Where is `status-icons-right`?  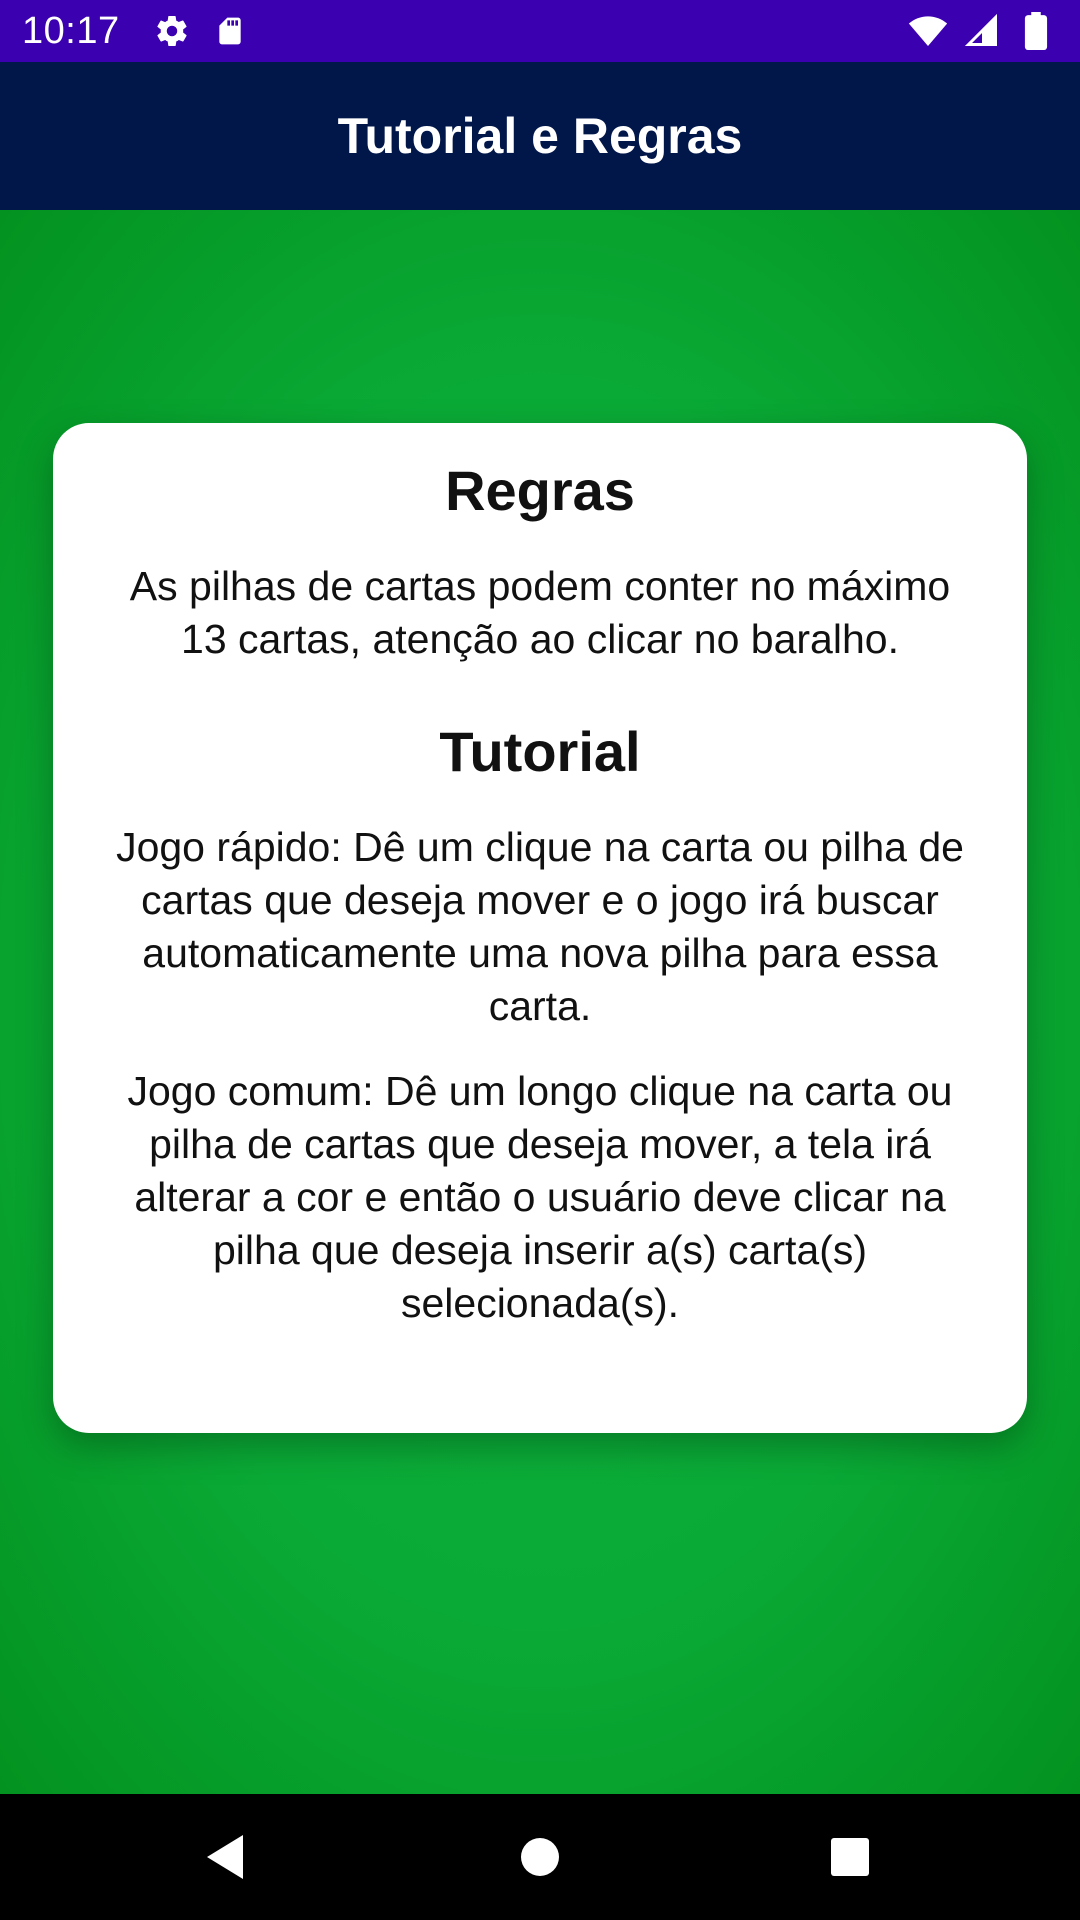
status-icons-right is located at coordinates (977, 31).